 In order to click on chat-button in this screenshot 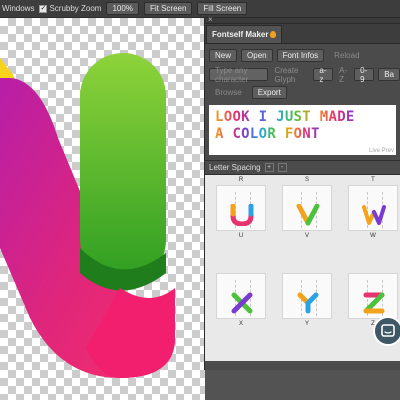, I will do `click(386, 331)`.